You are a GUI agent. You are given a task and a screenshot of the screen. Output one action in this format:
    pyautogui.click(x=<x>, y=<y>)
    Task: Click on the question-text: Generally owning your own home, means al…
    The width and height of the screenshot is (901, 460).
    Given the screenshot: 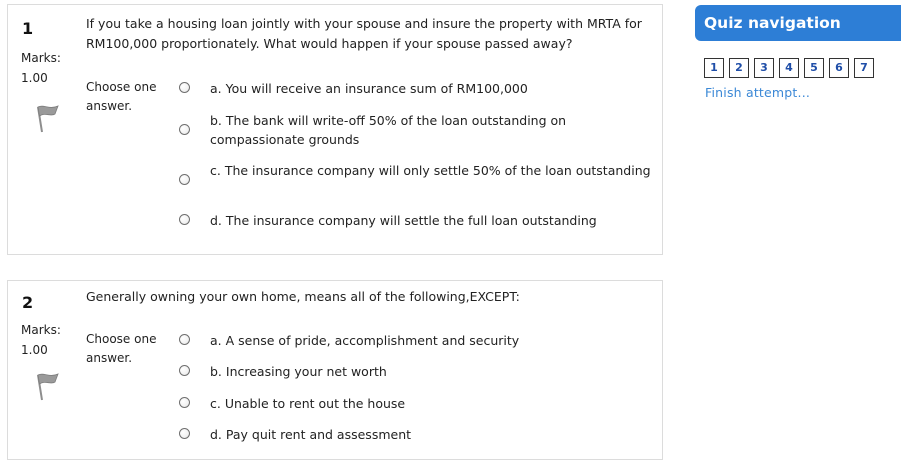 What is the action you would take?
    pyautogui.click(x=303, y=296)
    